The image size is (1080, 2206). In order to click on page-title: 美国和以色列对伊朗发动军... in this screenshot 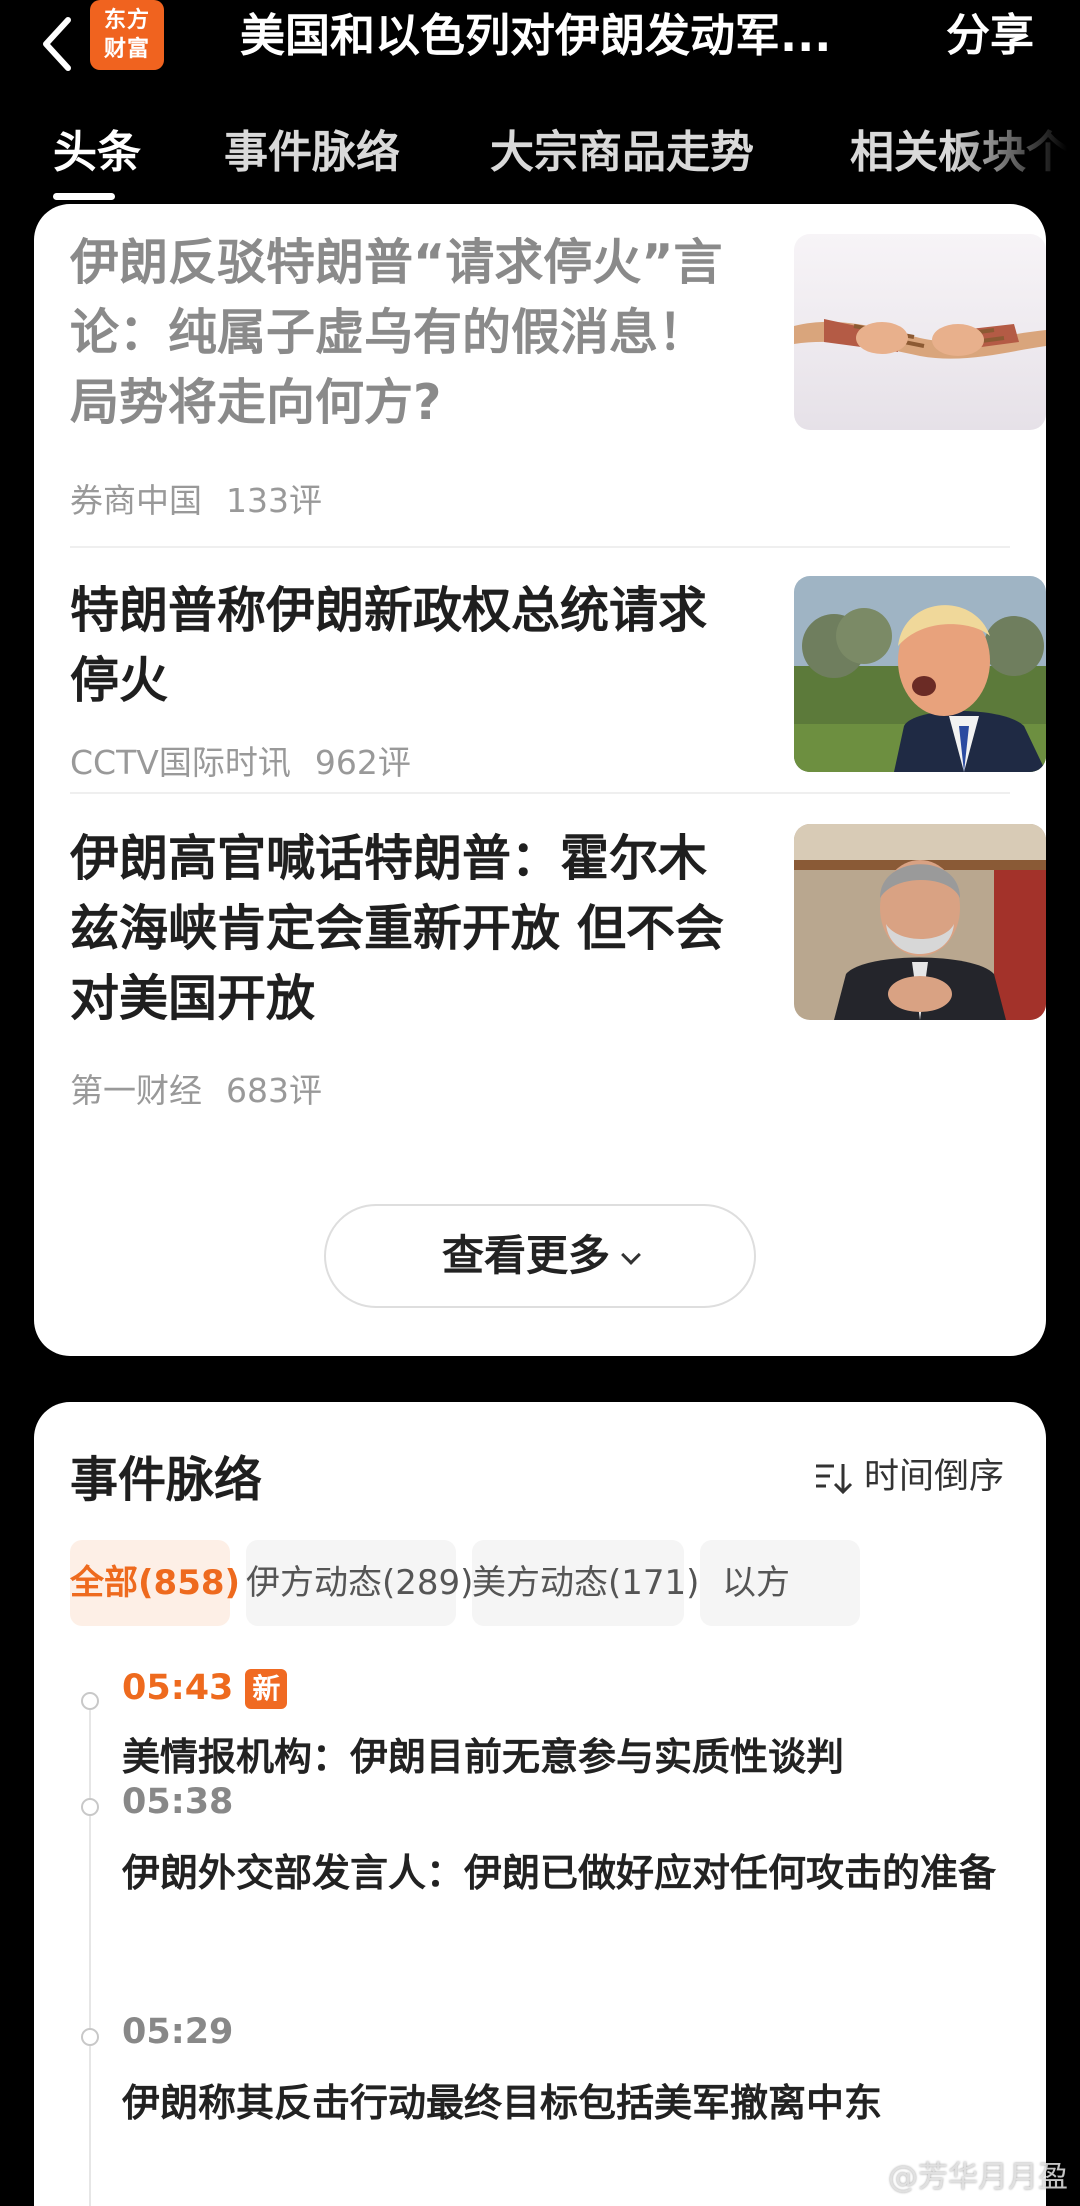, I will do `click(536, 35)`.